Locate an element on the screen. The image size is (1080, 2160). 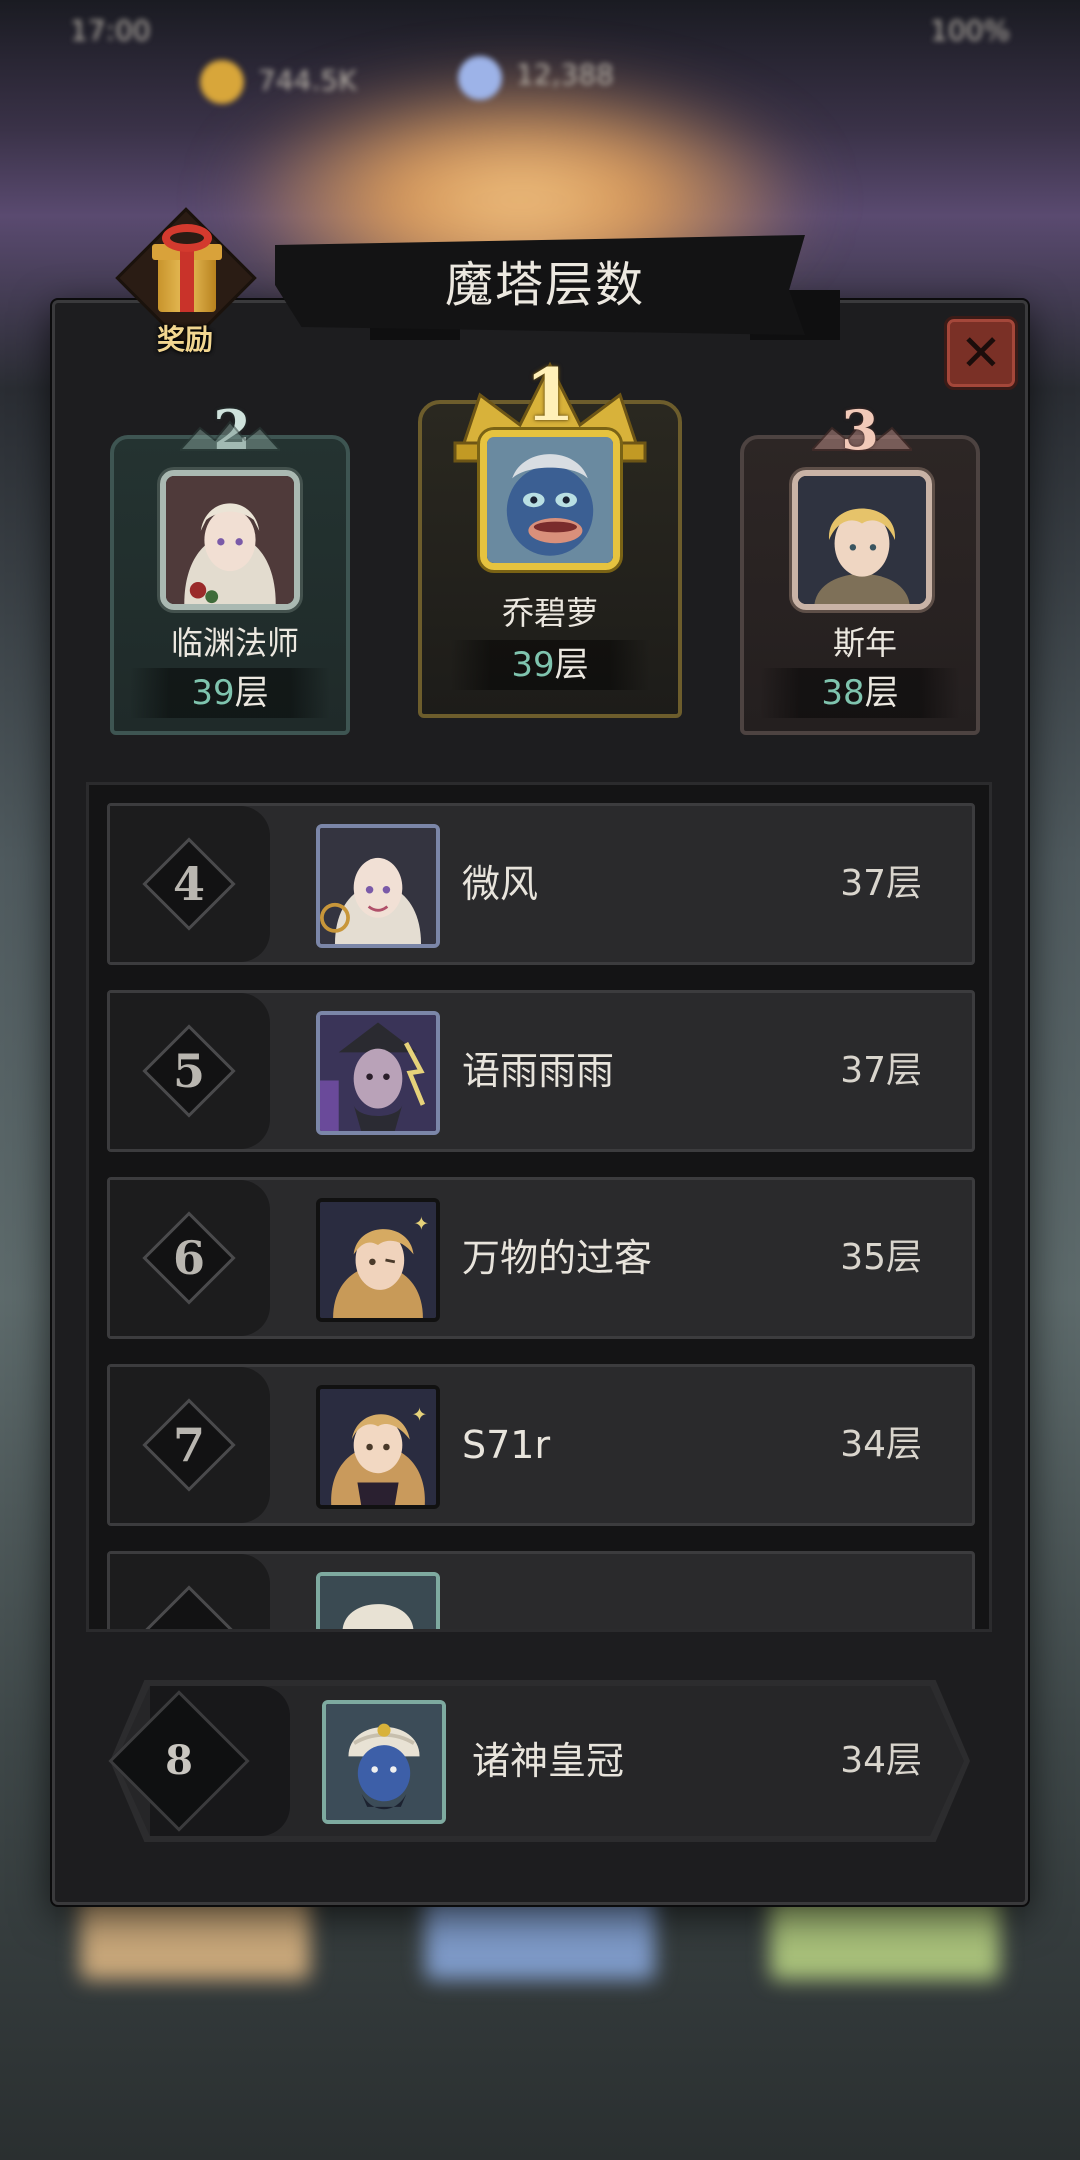
rank-cell is located at coordinates (190, 1591).